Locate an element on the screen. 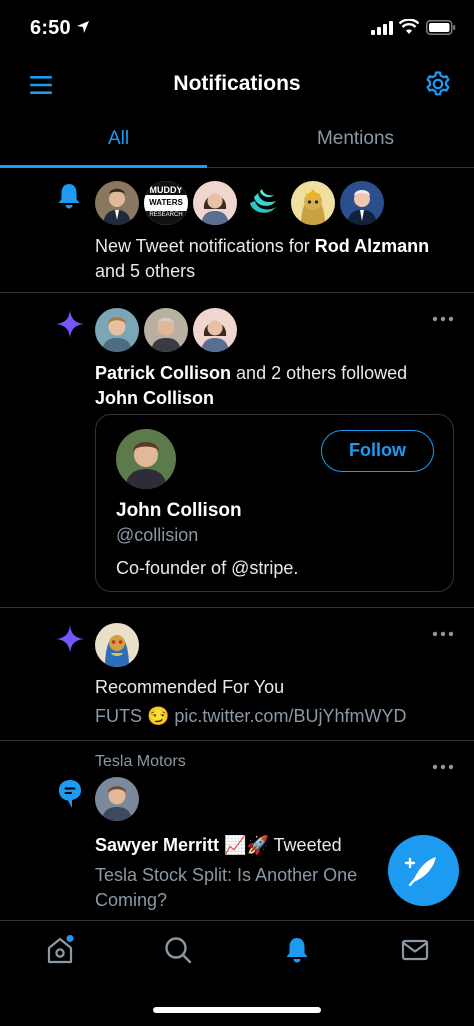 The height and width of the screenshot is (1026, 474). page-title: Notifications is located at coordinates (237, 83).